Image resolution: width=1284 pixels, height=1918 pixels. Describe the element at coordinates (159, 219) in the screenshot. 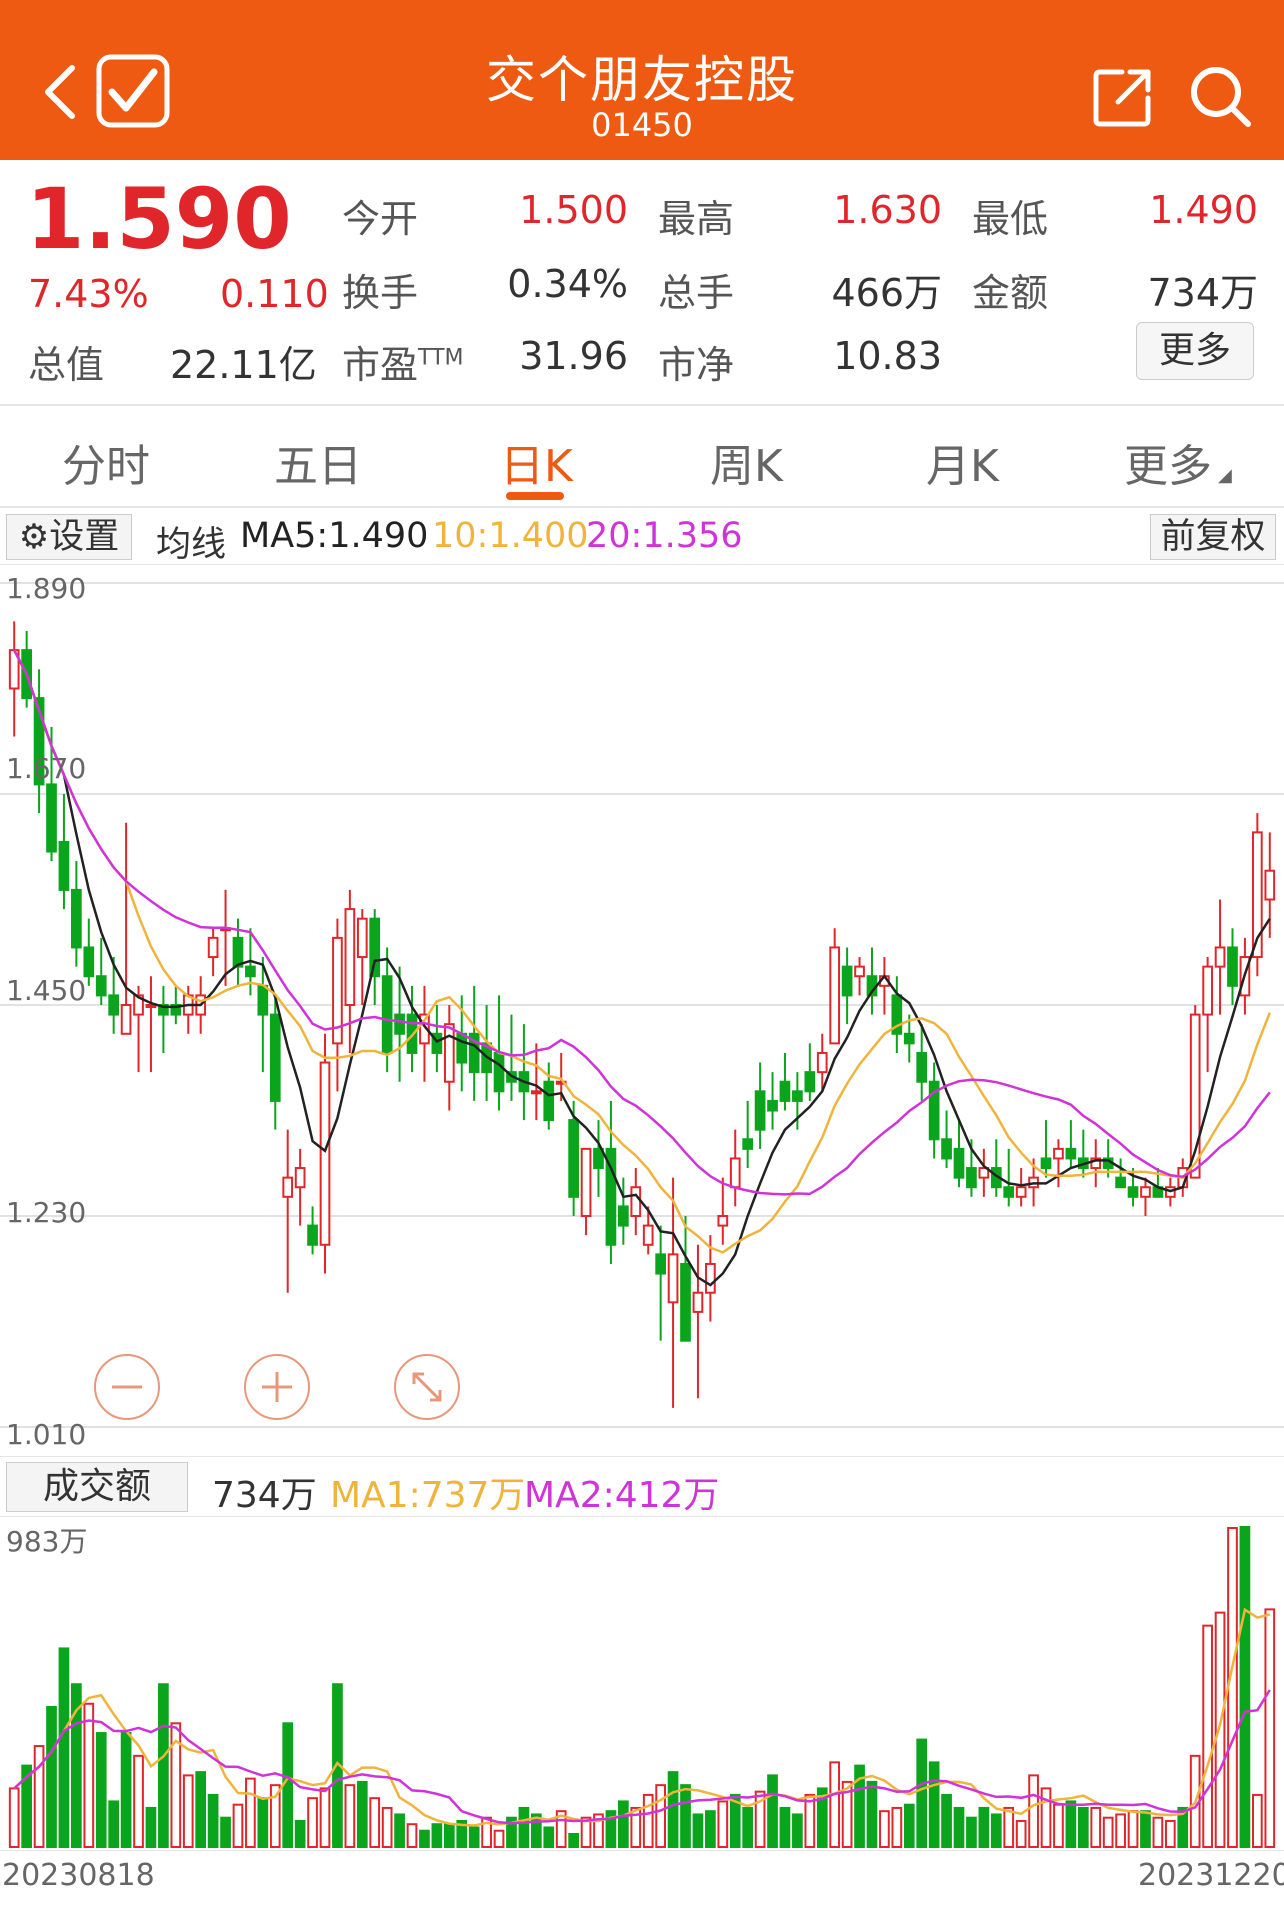

I see `last-price: 1.590` at that location.